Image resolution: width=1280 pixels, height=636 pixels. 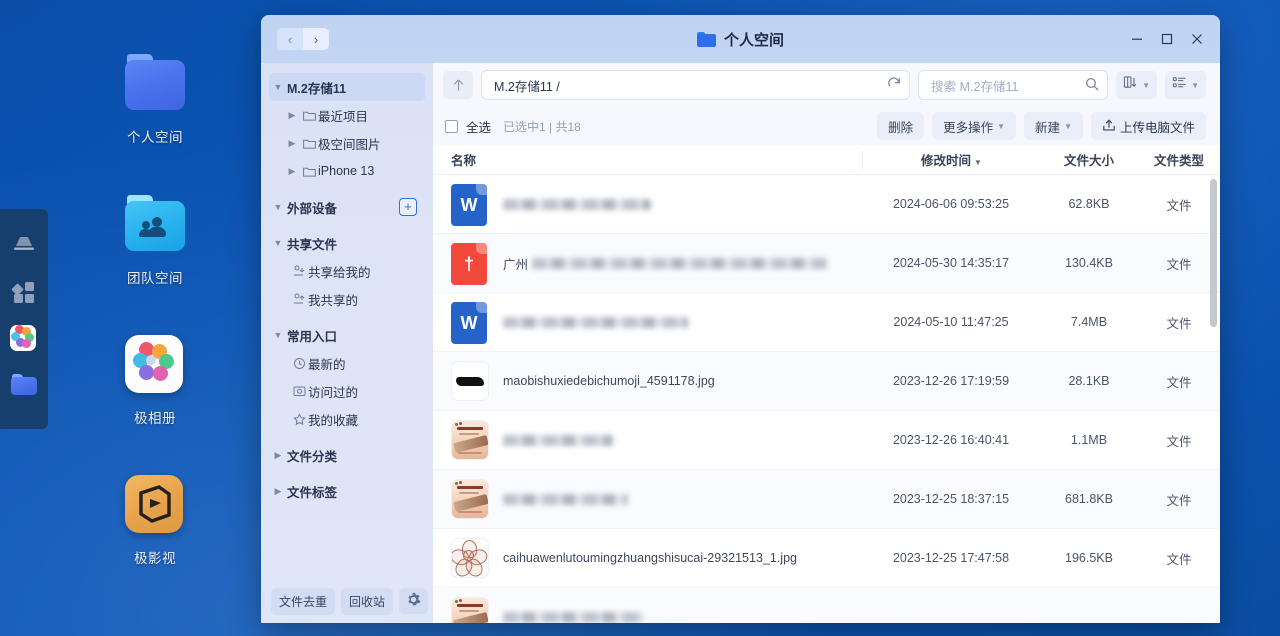 What do you see at coordinates (347, 171) in the screenshot?
I see `sidebar-item-iphone-13: ▶ iPhone 13` at bounding box center [347, 171].